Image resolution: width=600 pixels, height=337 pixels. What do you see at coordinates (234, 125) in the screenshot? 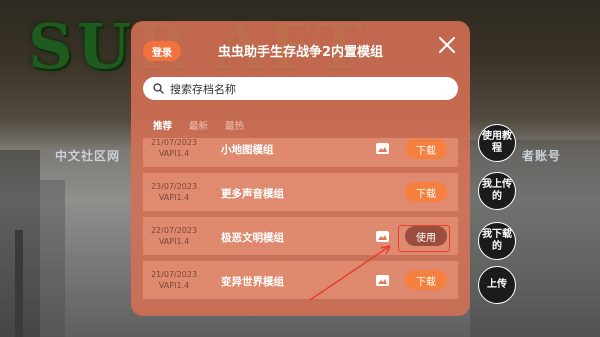
I see `tab-hottest: 最热` at bounding box center [234, 125].